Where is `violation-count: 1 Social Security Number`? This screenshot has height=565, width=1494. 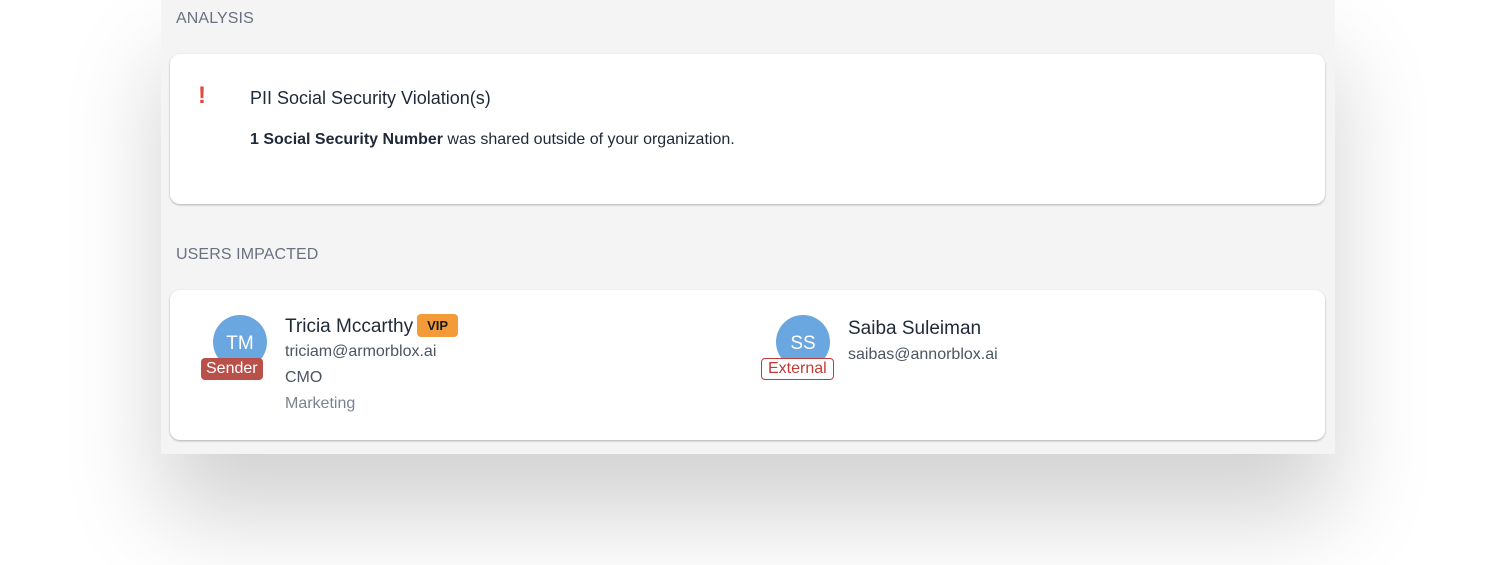 violation-count: 1 Social Security Number is located at coordinates (346, 139).